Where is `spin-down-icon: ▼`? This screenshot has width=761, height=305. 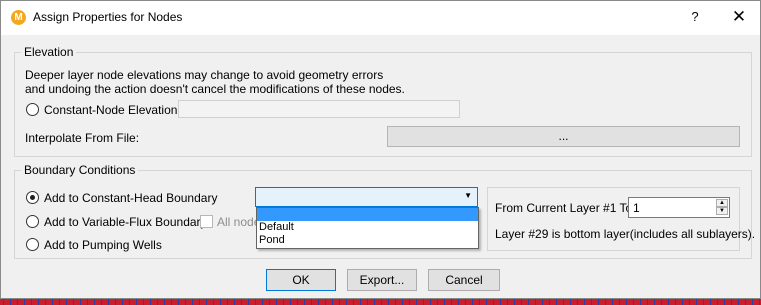
spin-down-icon: ▼ is located at coordinates (722, 211).